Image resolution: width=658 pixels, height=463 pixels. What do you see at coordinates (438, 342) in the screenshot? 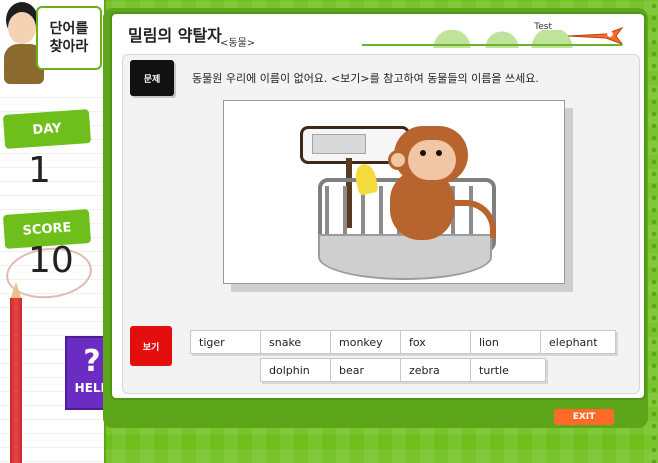
I see `choice-fox: fox` at bounding box center [438, 342].